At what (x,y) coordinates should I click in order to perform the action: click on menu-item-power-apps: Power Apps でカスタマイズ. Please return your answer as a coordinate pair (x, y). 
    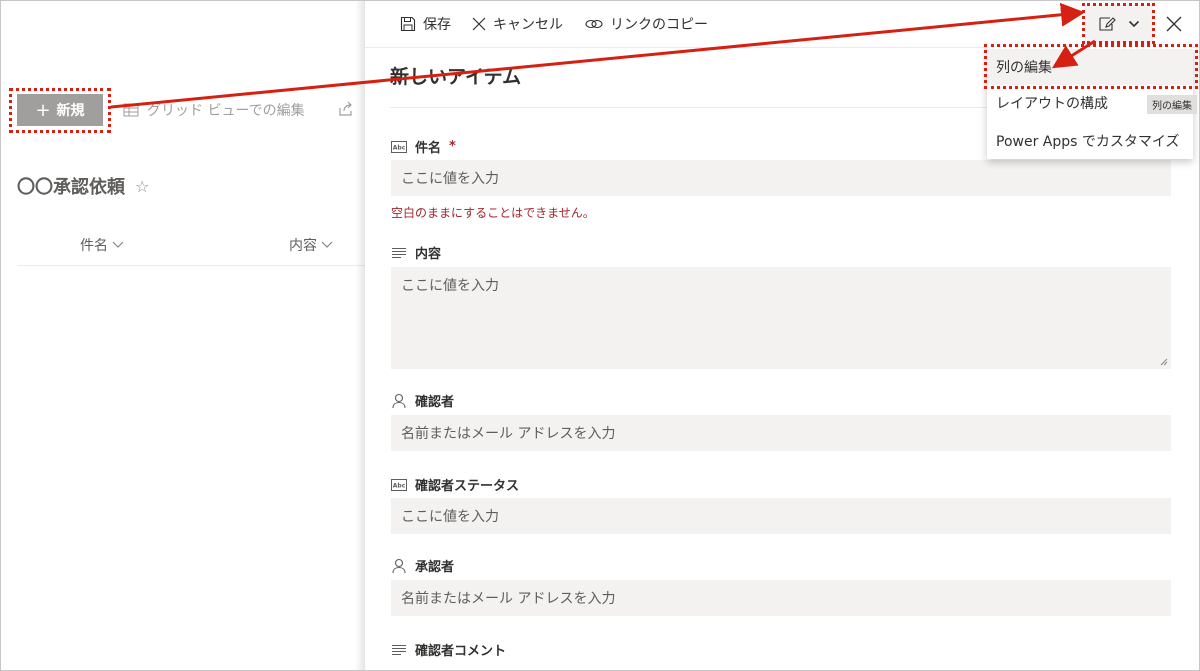
    Looking at the image, I should click on (1090, 141).